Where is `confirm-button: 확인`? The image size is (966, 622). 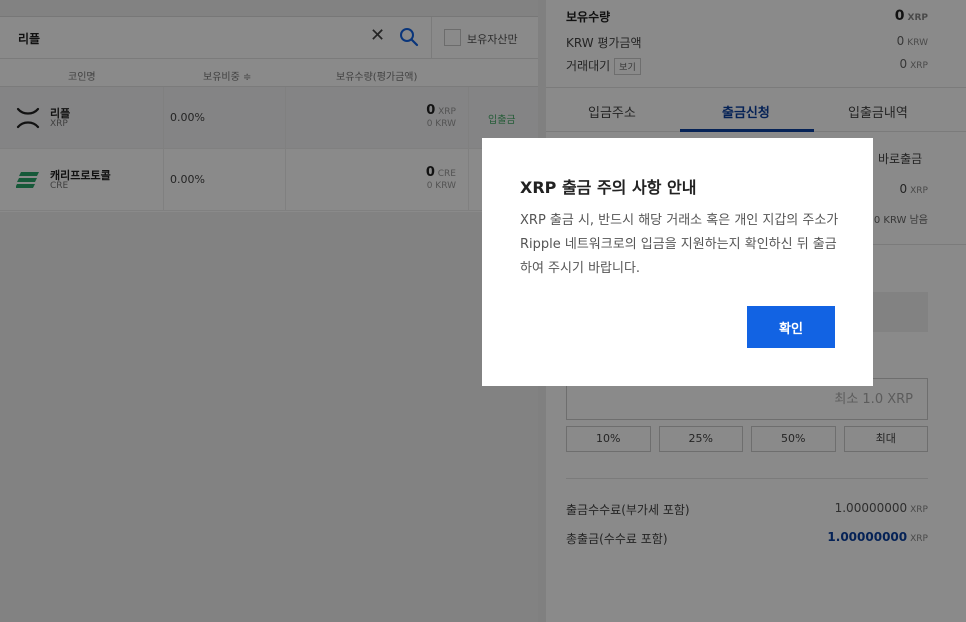 confirm-button: 확인 is located at coordinates (791, 327).